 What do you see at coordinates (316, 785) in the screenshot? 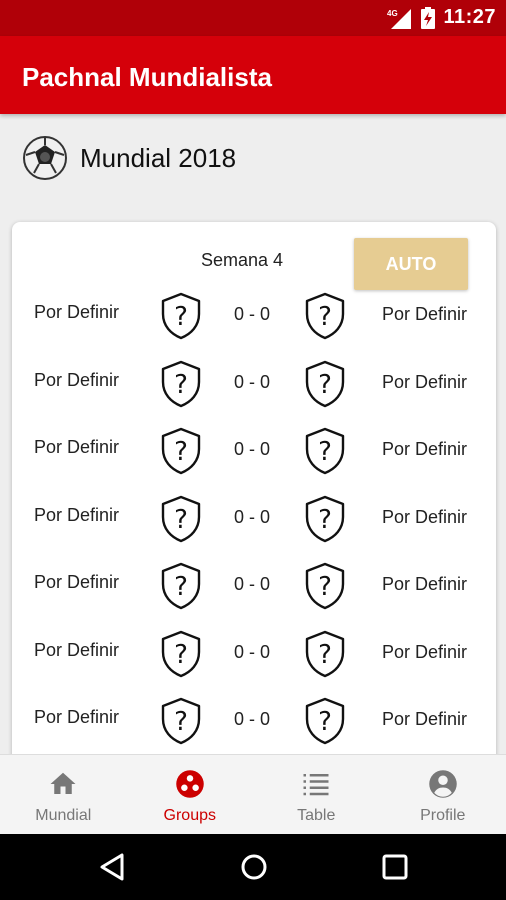
I see `list-icon` at bounding box center [316, 785].